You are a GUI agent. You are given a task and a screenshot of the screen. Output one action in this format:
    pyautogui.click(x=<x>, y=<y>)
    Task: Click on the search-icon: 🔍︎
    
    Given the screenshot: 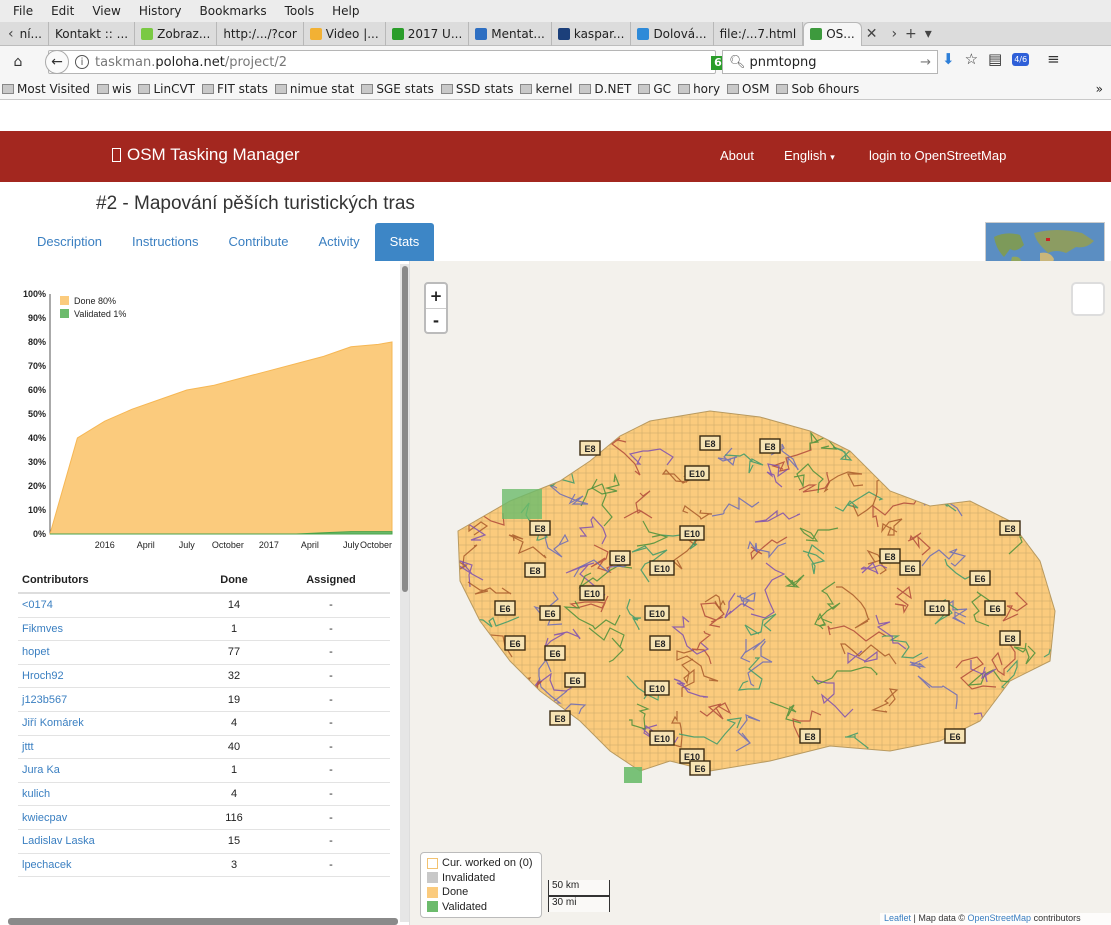 What is the action you would take?
    pyautogui.click(x=737, y=62)
    